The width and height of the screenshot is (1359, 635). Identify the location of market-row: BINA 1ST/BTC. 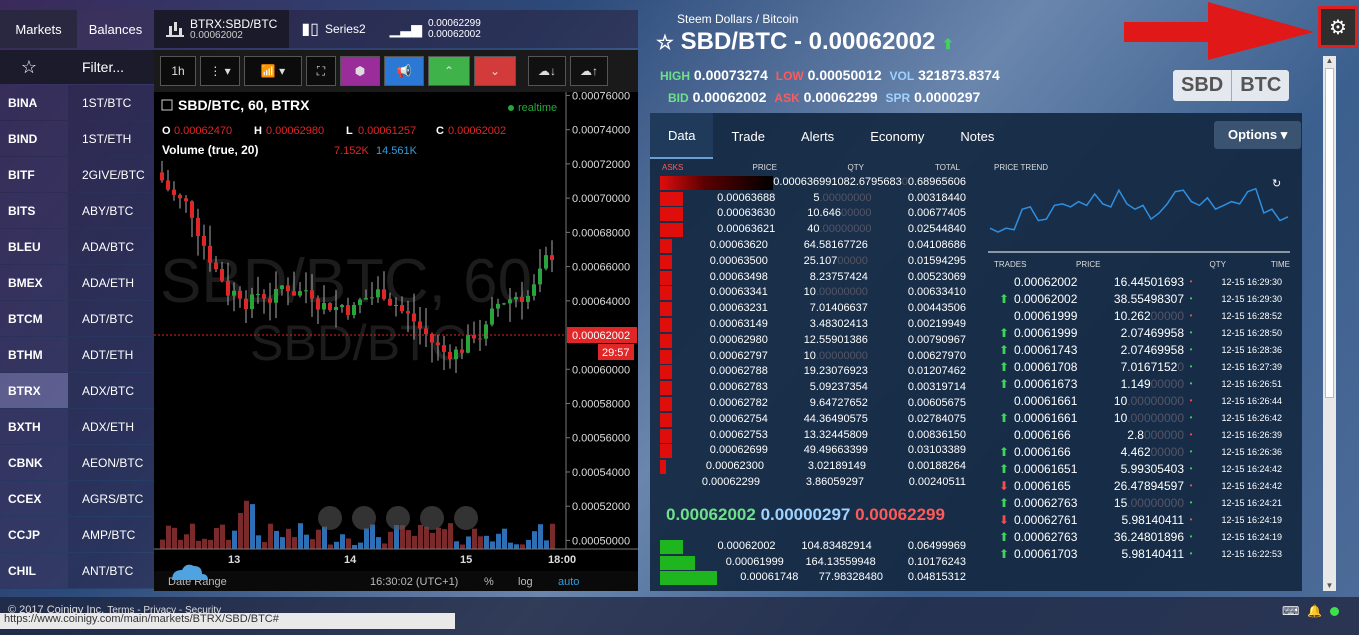
(77, 103).